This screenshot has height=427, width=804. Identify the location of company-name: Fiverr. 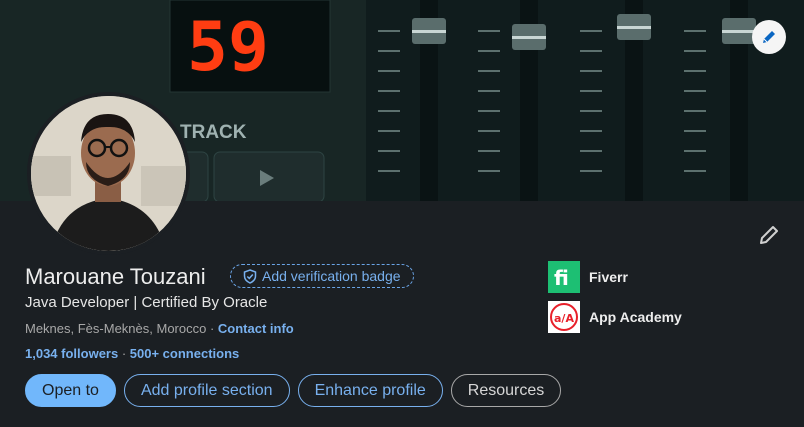
(608, 277).